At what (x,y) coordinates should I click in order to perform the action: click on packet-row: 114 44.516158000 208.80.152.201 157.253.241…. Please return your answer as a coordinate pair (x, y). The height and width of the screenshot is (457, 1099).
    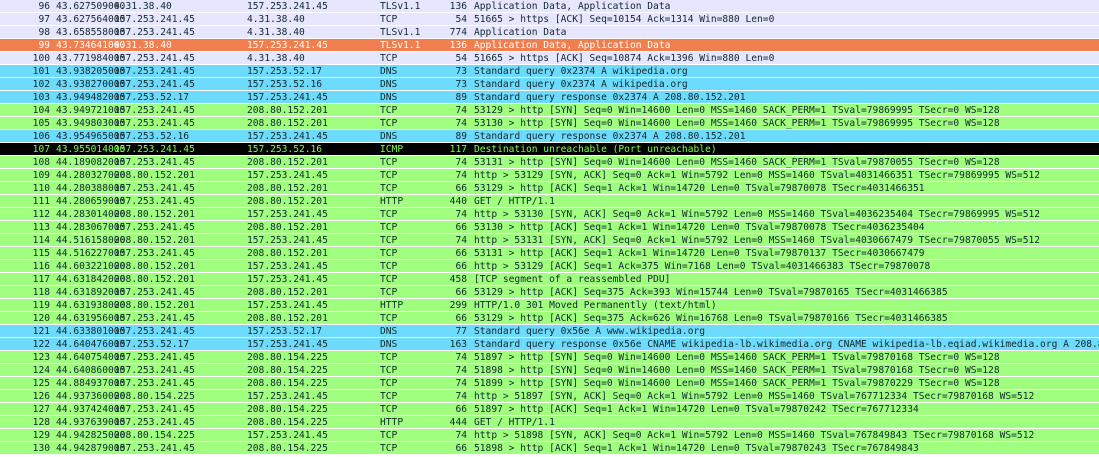
    Looking at the image, I should click on (549, 240).